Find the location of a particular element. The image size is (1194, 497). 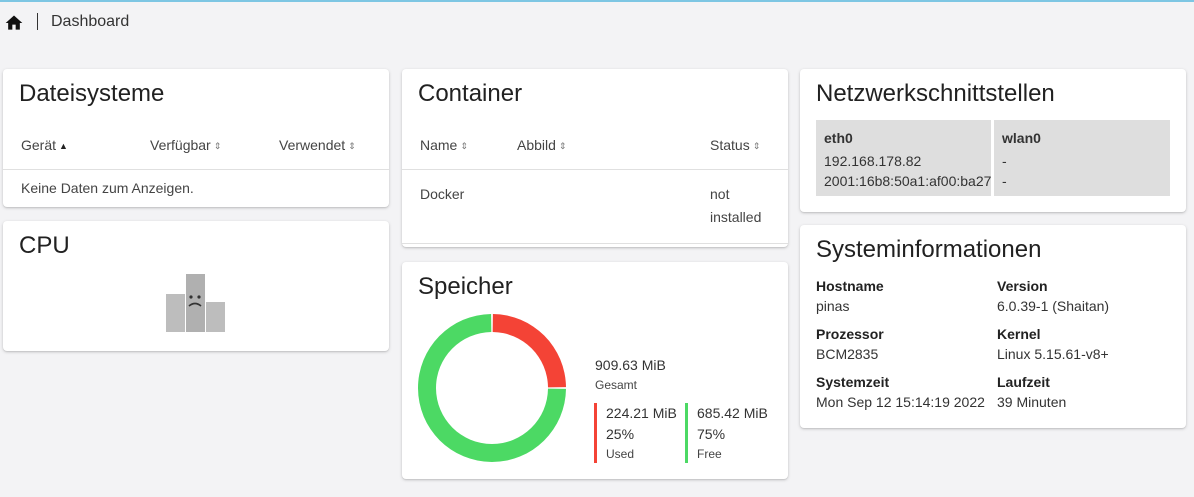

cpu-title: CPU is located at coordinates (44, 245).